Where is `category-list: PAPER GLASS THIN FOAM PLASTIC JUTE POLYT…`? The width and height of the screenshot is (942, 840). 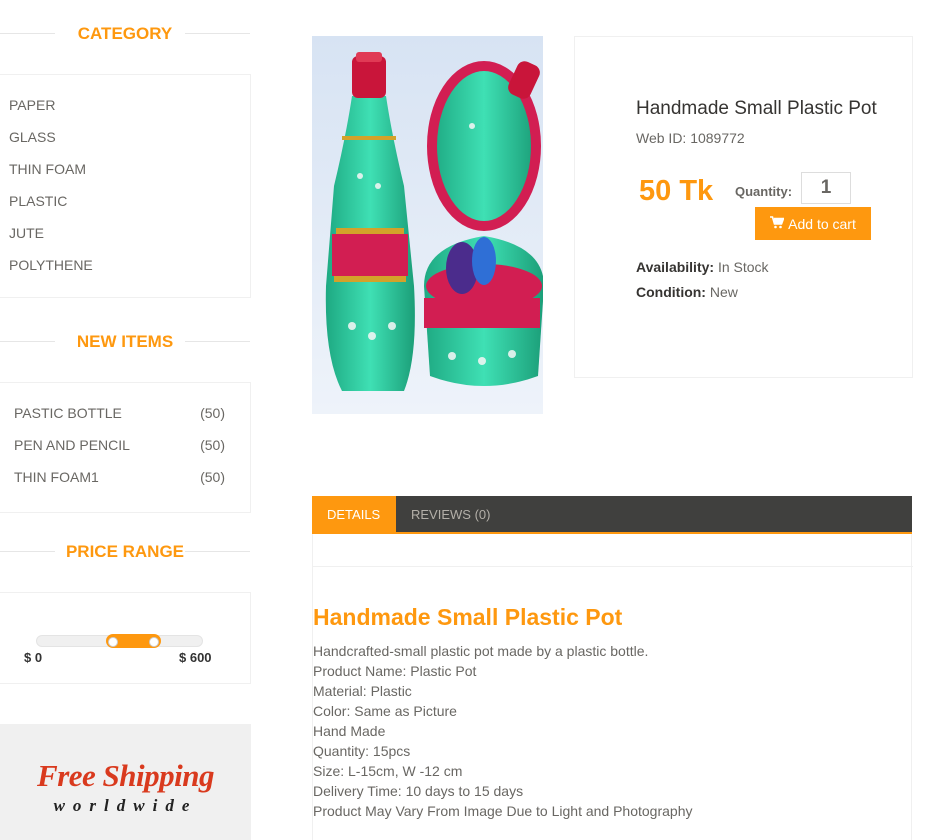 category-list: PAPER GLASS THIN FOAM PLASTIC JUTE POLYT… is located at coordinates (125, 186).